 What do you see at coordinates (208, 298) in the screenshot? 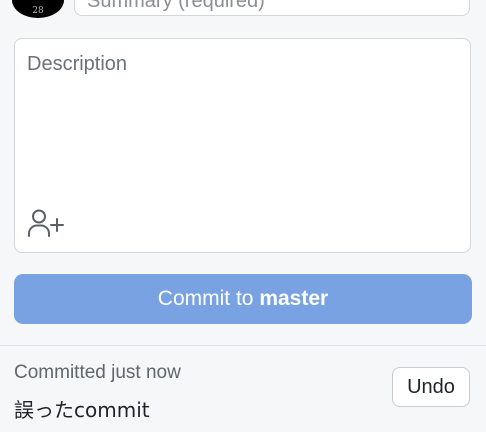
I see `commit-button-prefix: Commit to` at bounding box center [208, 298].